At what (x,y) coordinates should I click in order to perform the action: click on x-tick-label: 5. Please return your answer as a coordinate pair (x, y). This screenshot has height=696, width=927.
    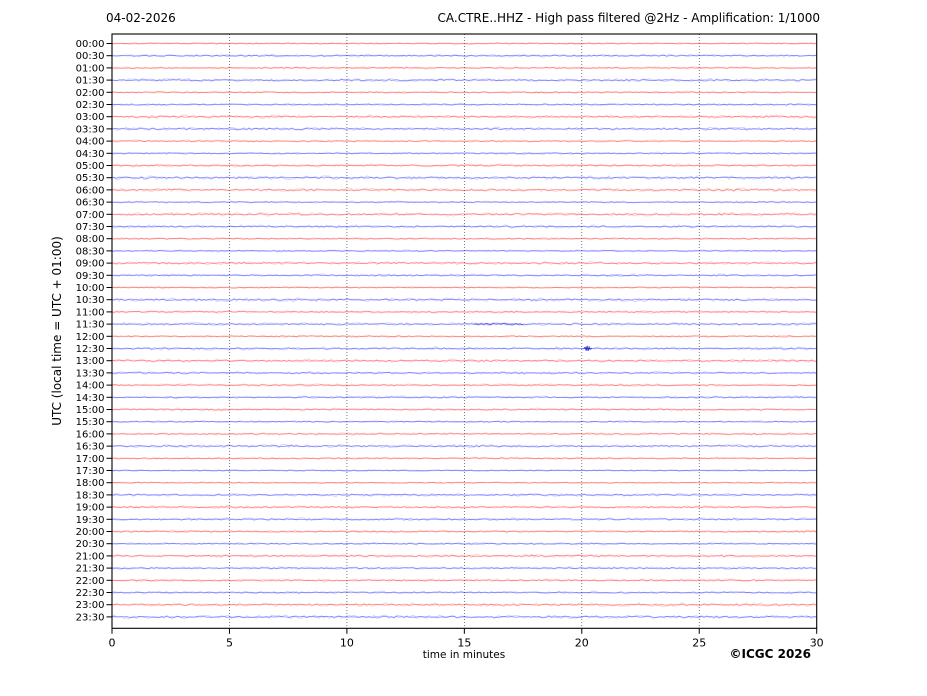
    Looking at the image, I should click on (229, 643).